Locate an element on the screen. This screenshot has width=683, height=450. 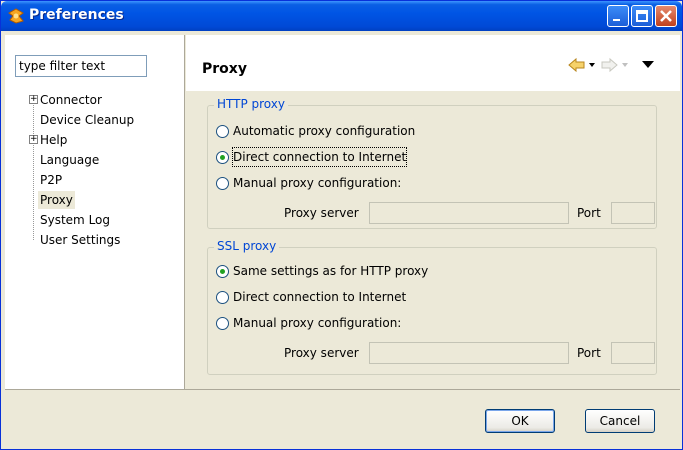
radio-label: Automatic proxy configuration is located at coordinates (324, 131).